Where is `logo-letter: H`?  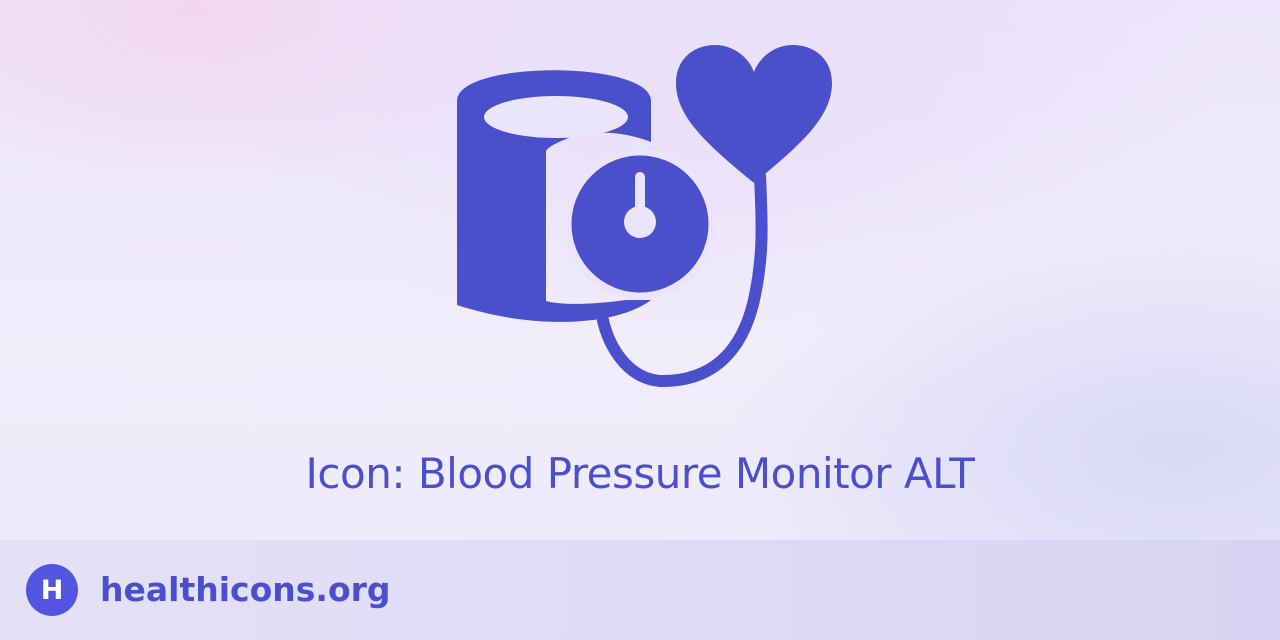 logo-letter: H is located at coordinates (52, 590).